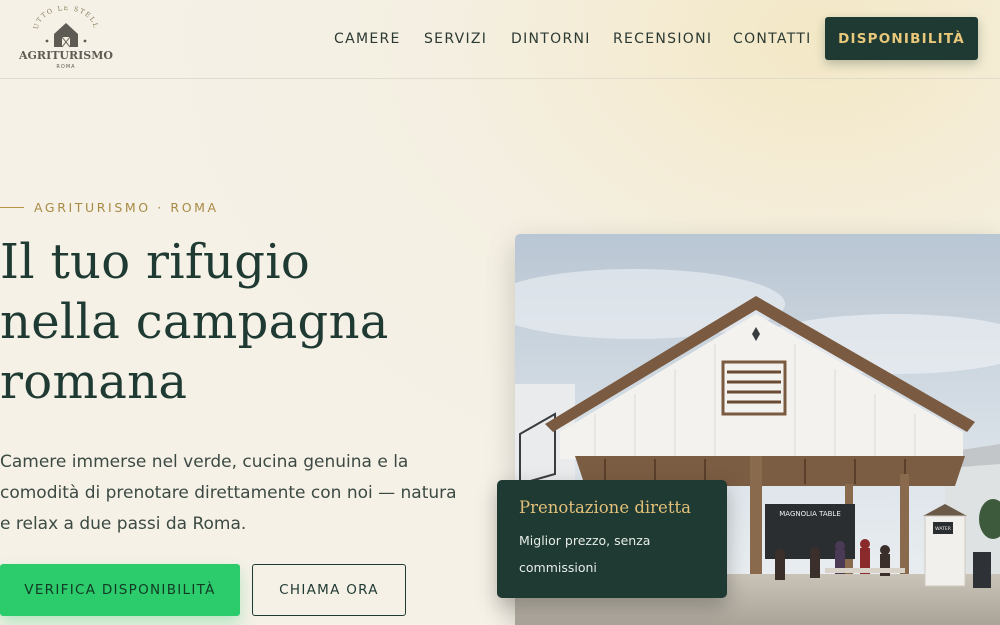 The image size is (1000, 625). What do you see at coordinates (367, 39) in the screenshot?
I see `nav-item-camere: CAMERE` at bounding box center [367, 39].